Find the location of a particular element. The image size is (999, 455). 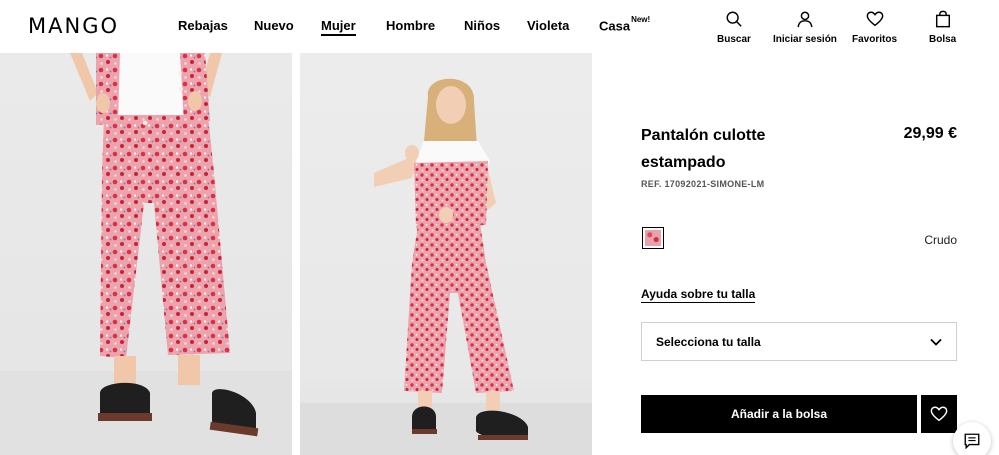

nav-item-violeta: Violeta is located at coordinates (548, 25).